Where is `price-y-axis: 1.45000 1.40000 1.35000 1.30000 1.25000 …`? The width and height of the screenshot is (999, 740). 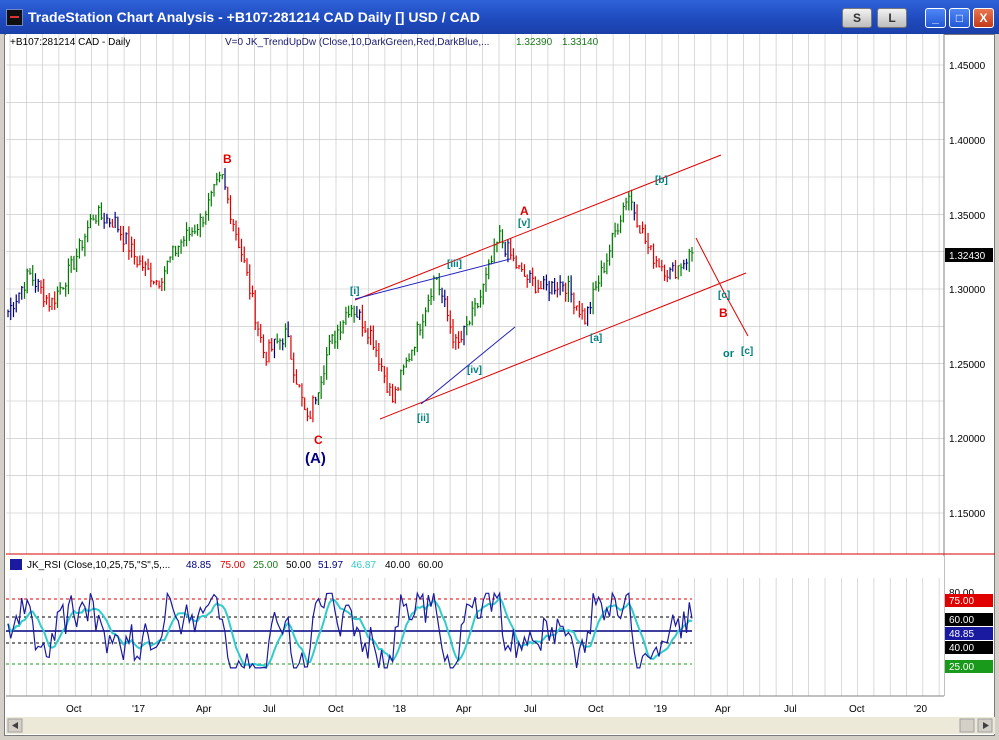
price-y-axis: 1.45000 1.40000 1.35000 1.30000 1.25000 … is located at coordinates (967, 290).